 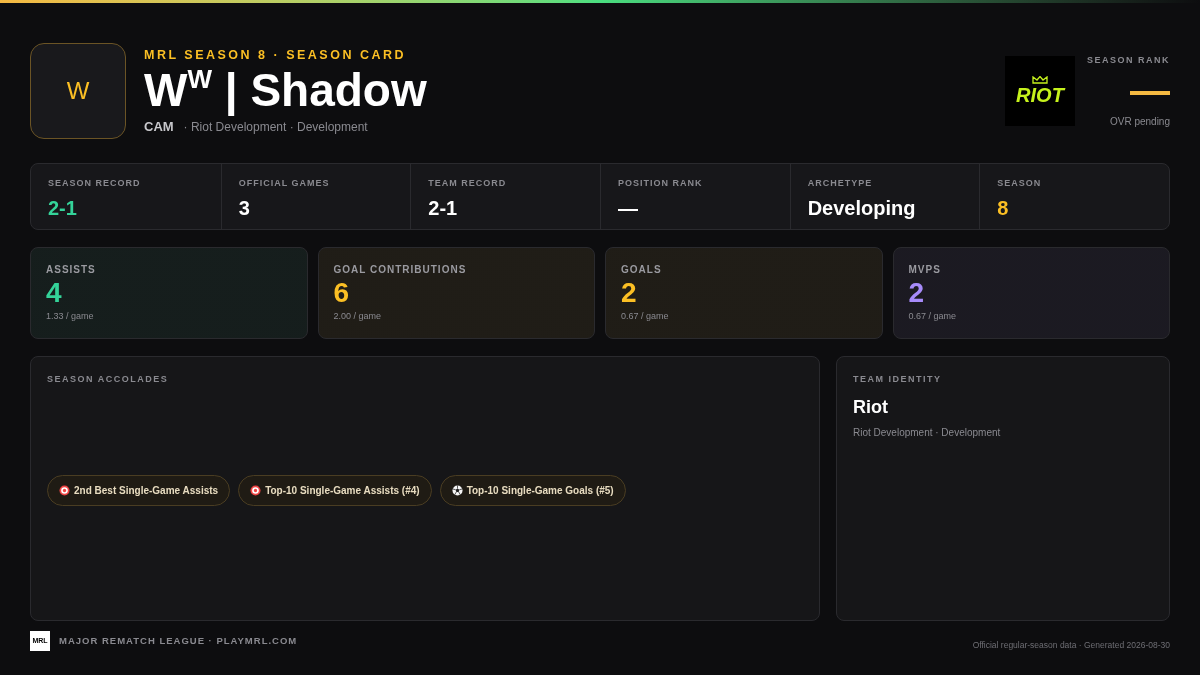 I want to click on card-eyebrow: MRL SEASON 8 · SEASON CARD, so click(x=275, y=55).